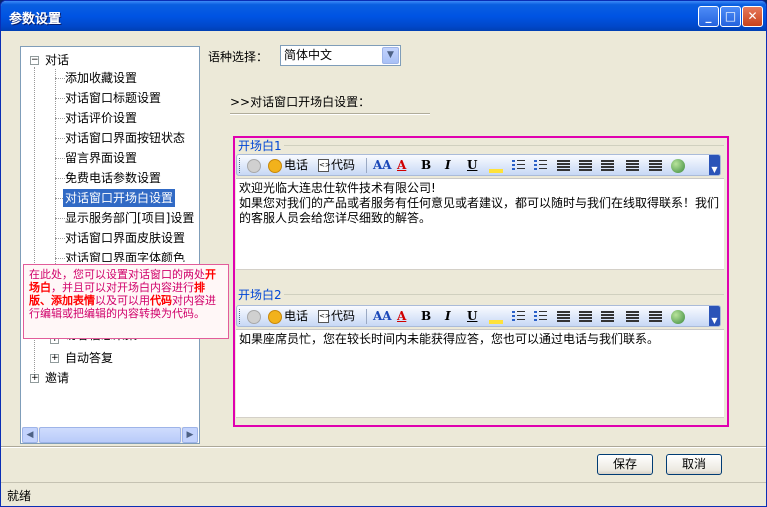 This screenshot has height=507, width=767. What do you see at coordinates (730, 16) in the screenshot?
I see `maximize-button: □` at bounding box center [730, 16].